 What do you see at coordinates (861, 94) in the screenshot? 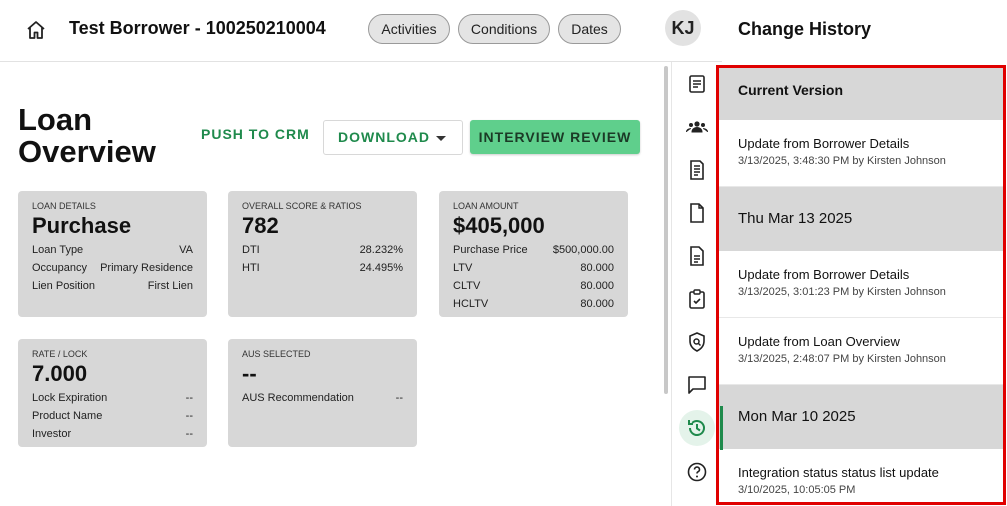
I see `current-version-header: Current Version` at bounding box center [861, 94].